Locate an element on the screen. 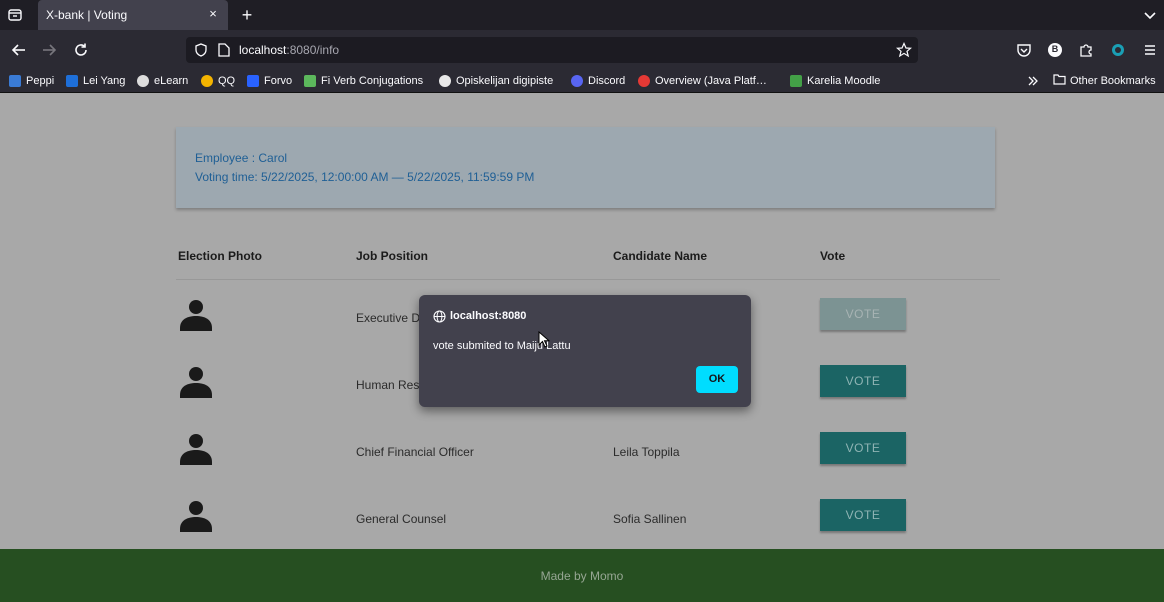 This screenshot has height=602, width=1164. chevron-down-icon is located at coordinates (1150, 15).